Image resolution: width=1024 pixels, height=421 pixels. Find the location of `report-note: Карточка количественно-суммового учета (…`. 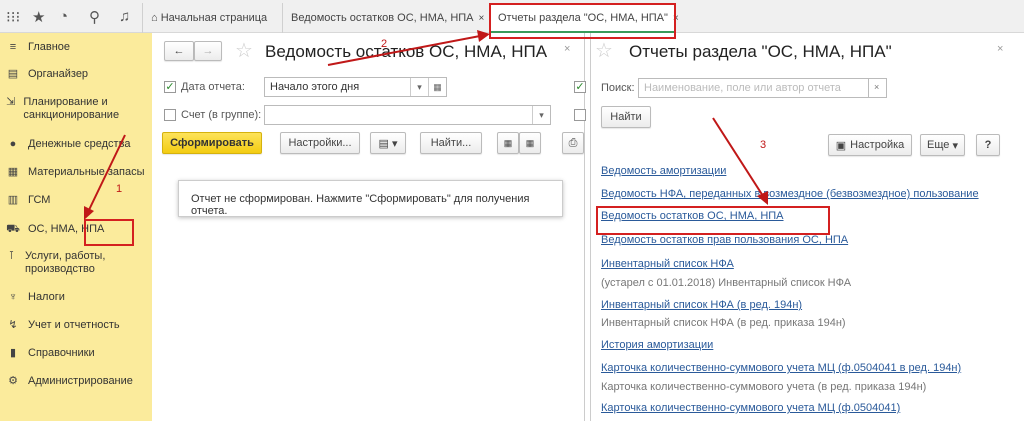

report-note: Карточка количественно-суммового учета (… is located at coordinates (764, 387).